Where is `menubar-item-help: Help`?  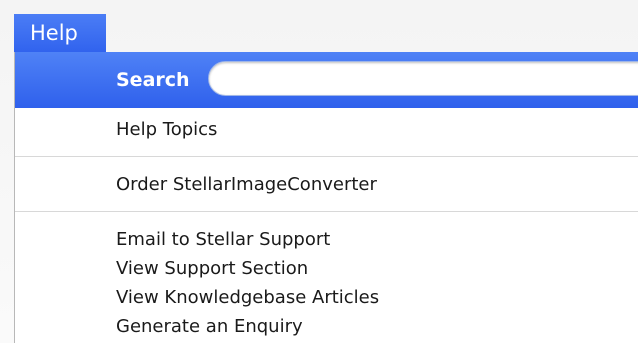 menubar-item-help: Help is located at coordinates (60, 33).